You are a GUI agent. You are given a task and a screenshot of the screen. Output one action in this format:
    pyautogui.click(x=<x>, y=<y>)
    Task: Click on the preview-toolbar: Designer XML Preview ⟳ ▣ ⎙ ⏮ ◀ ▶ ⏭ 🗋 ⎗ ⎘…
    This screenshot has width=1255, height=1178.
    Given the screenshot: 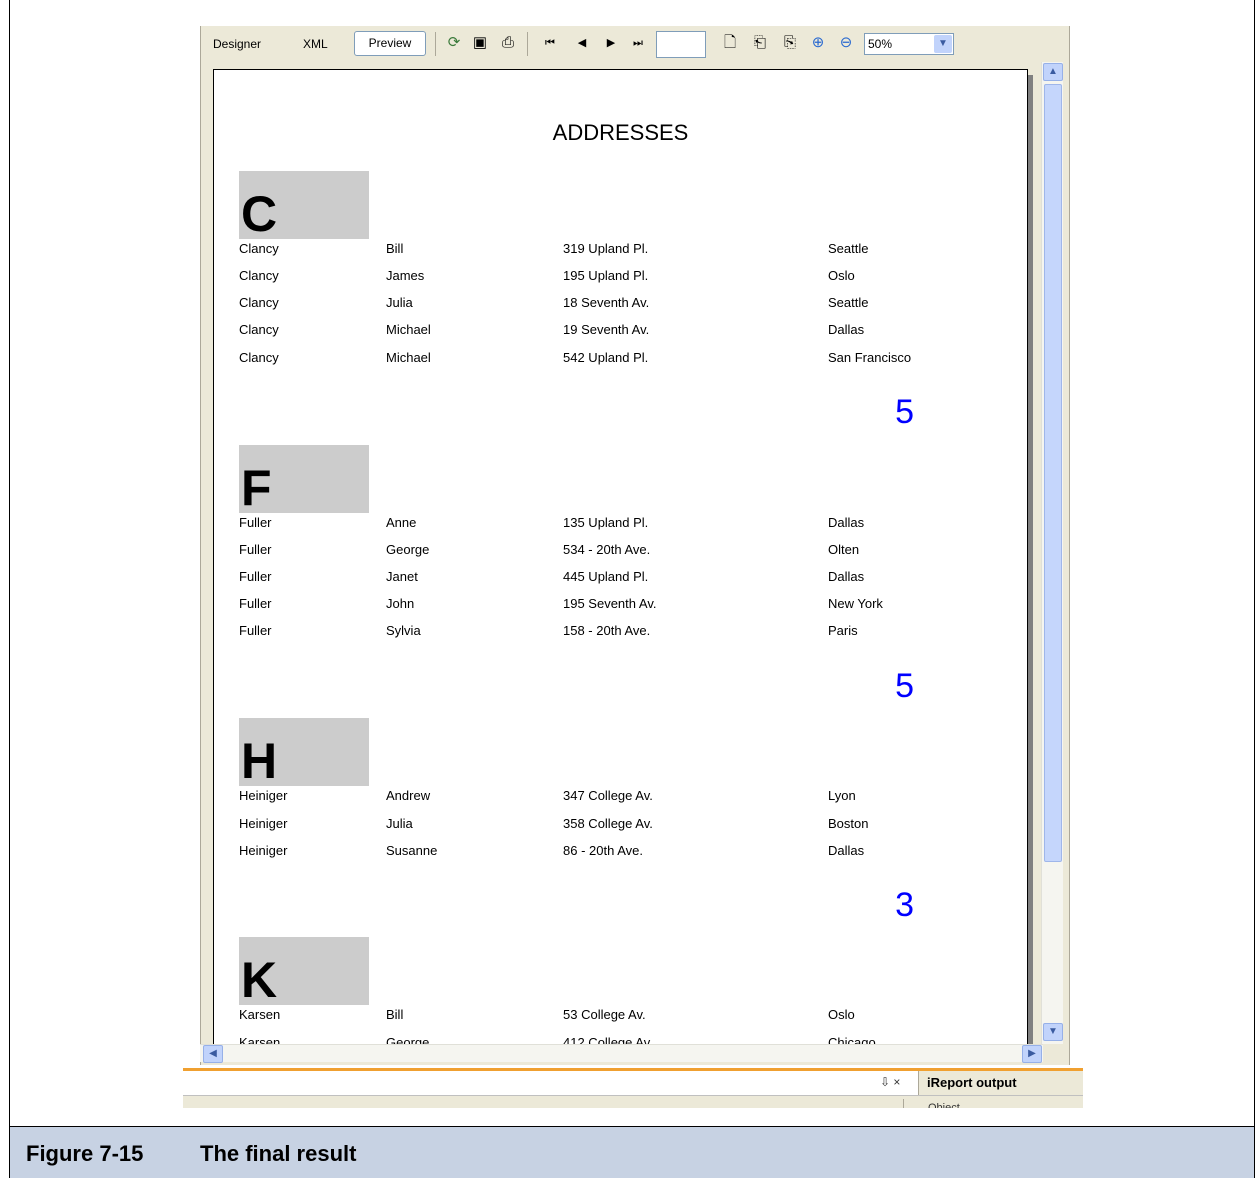 What is the action you would take?
    pyautogui.click(x=635, y=44)
    